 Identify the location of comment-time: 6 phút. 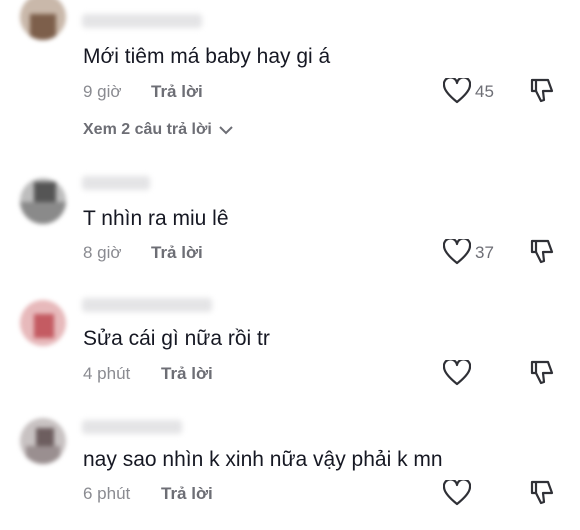
(107, 493).